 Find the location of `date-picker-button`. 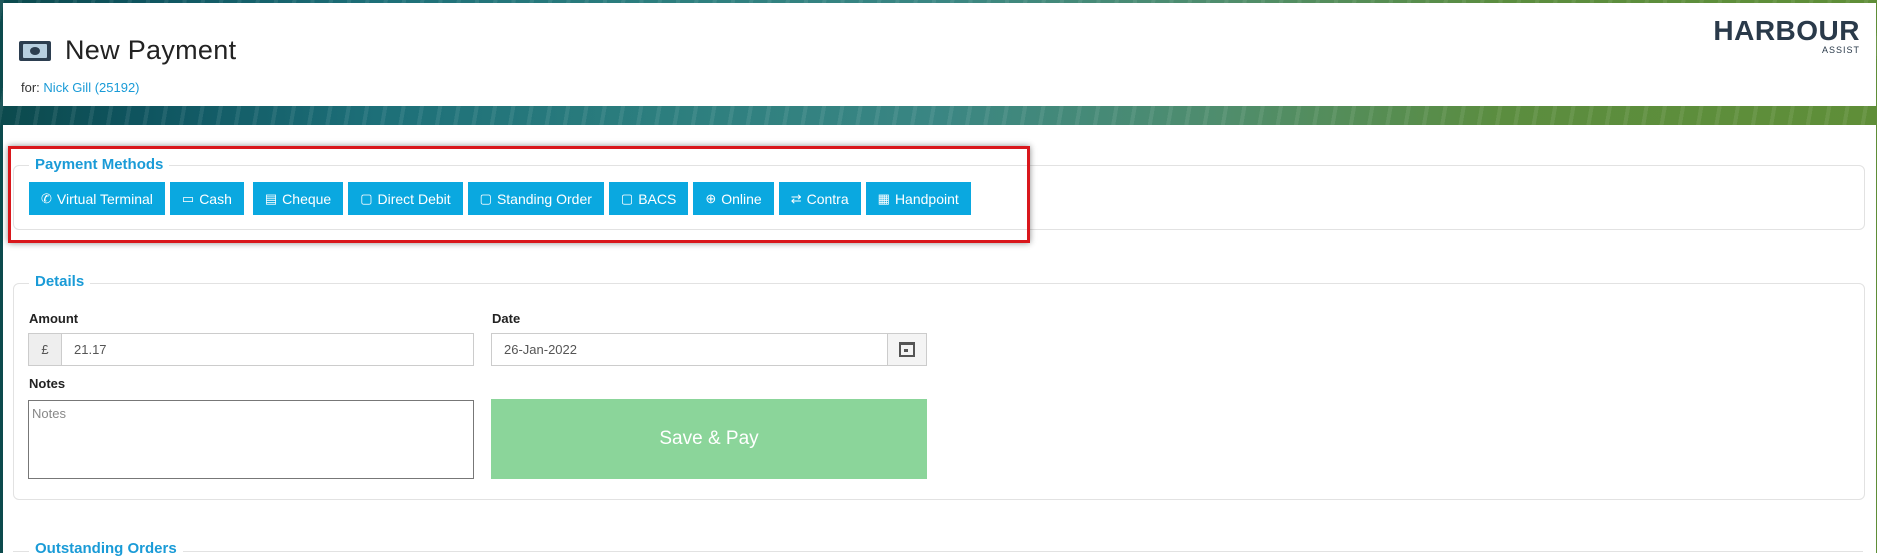

date-picker-button is located at coordinates (906, 349).